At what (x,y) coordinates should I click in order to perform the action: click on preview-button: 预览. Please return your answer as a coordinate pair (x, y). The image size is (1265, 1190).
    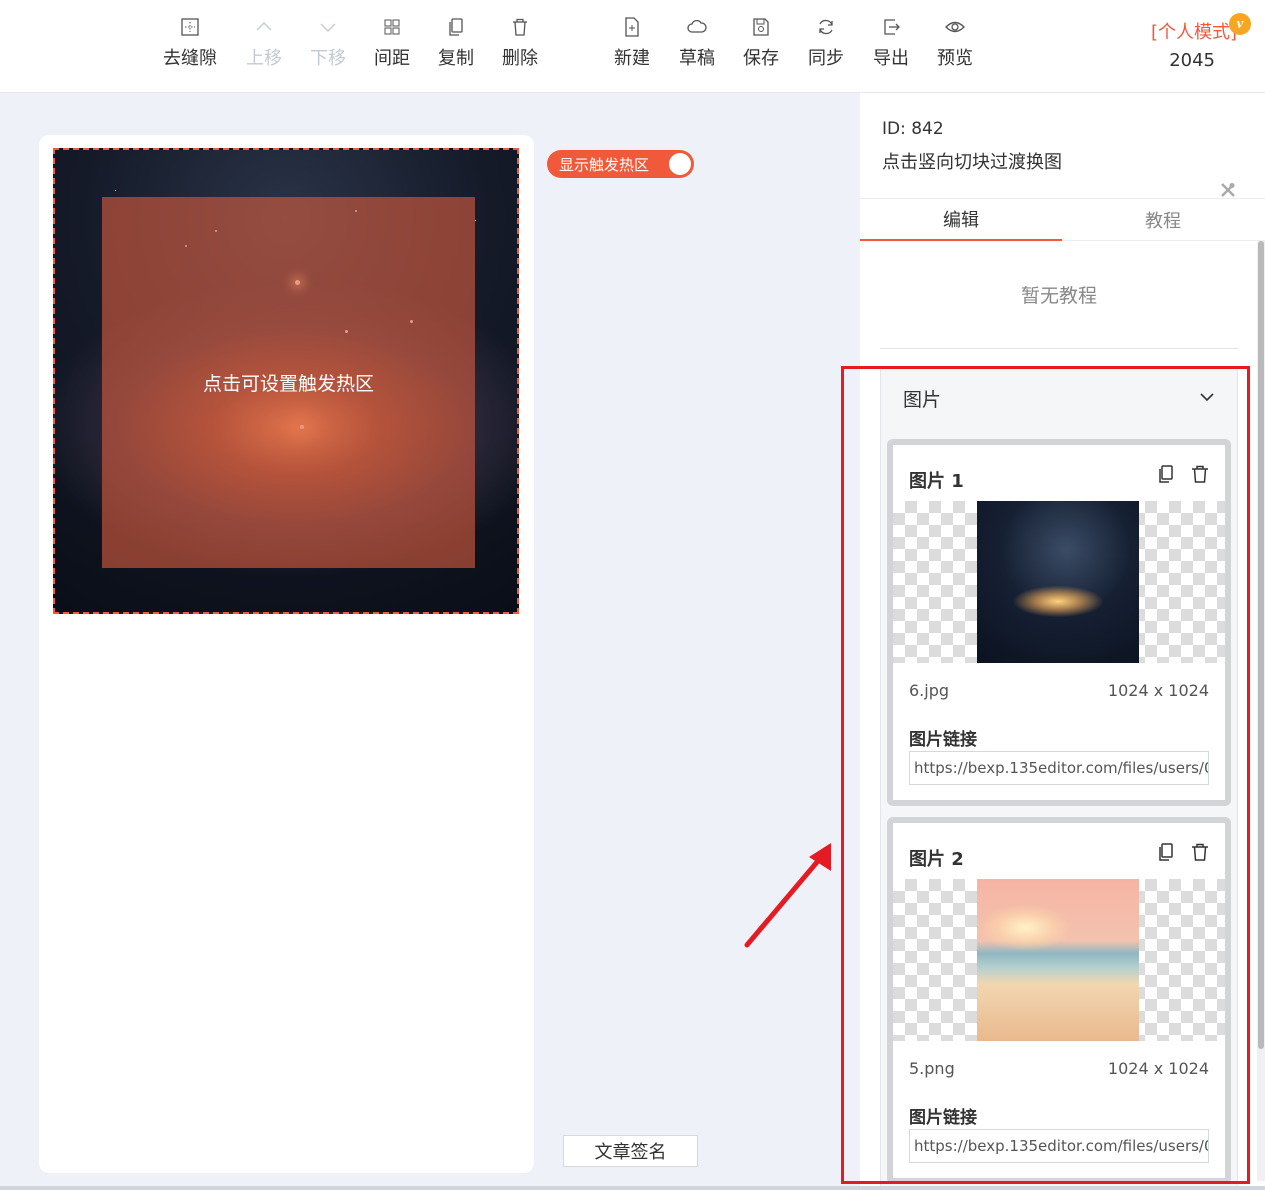
    Looking at the image, I should click on (955, 46).